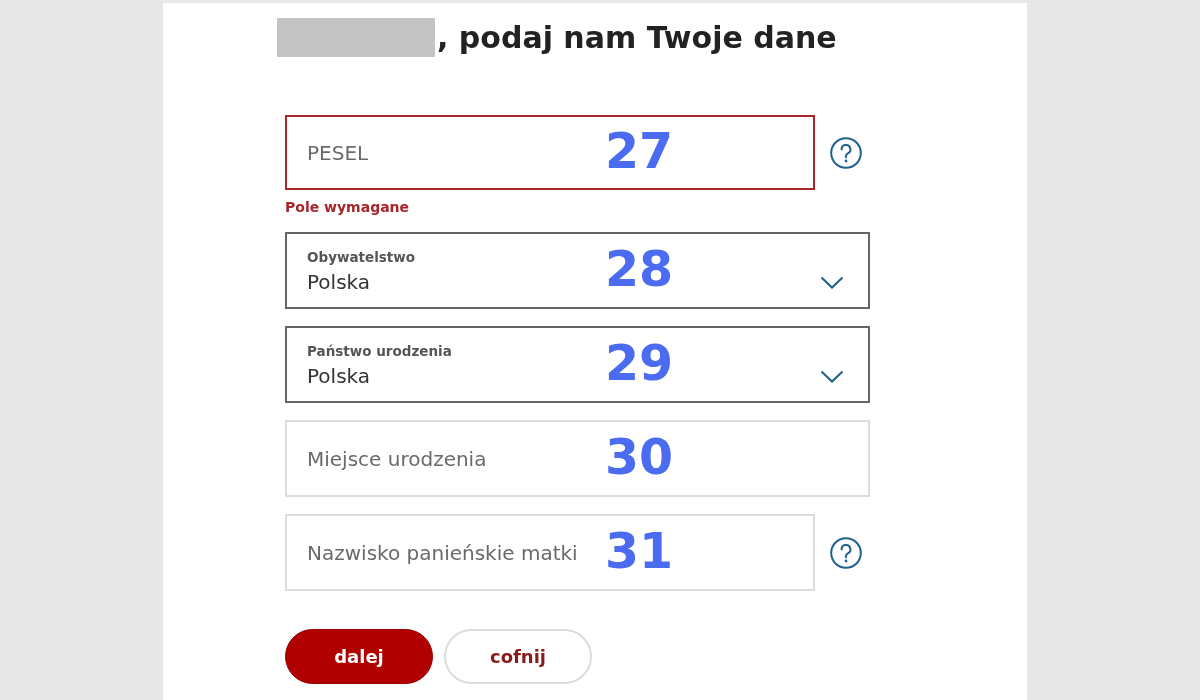  Describe the element at coordinates (639, 551) in the screenshot. I see `annotation-number: 31` at that location.